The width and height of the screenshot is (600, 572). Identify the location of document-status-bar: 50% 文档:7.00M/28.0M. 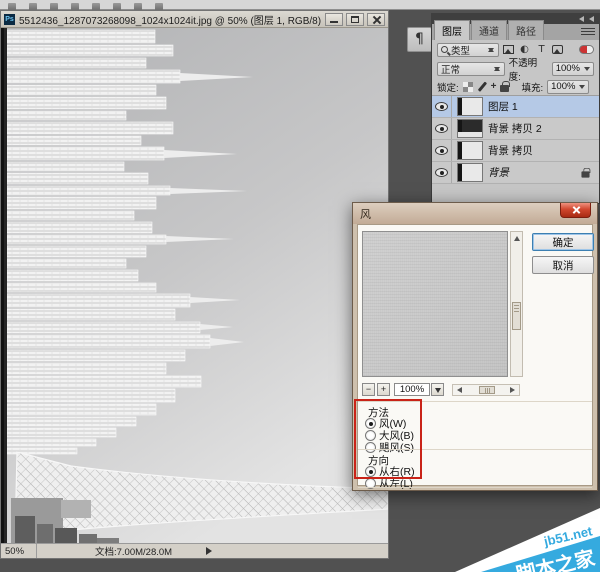
(194, 550).